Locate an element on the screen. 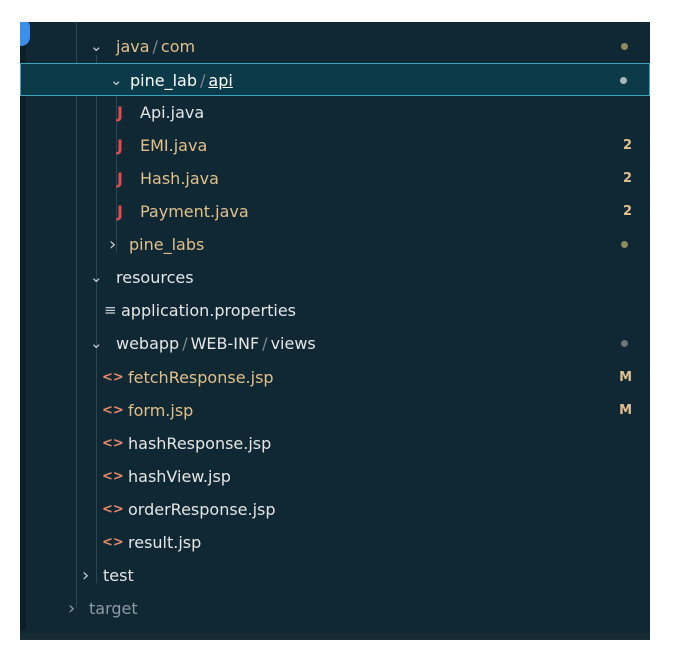  folder-label: test is located at coordinates (118, 575).